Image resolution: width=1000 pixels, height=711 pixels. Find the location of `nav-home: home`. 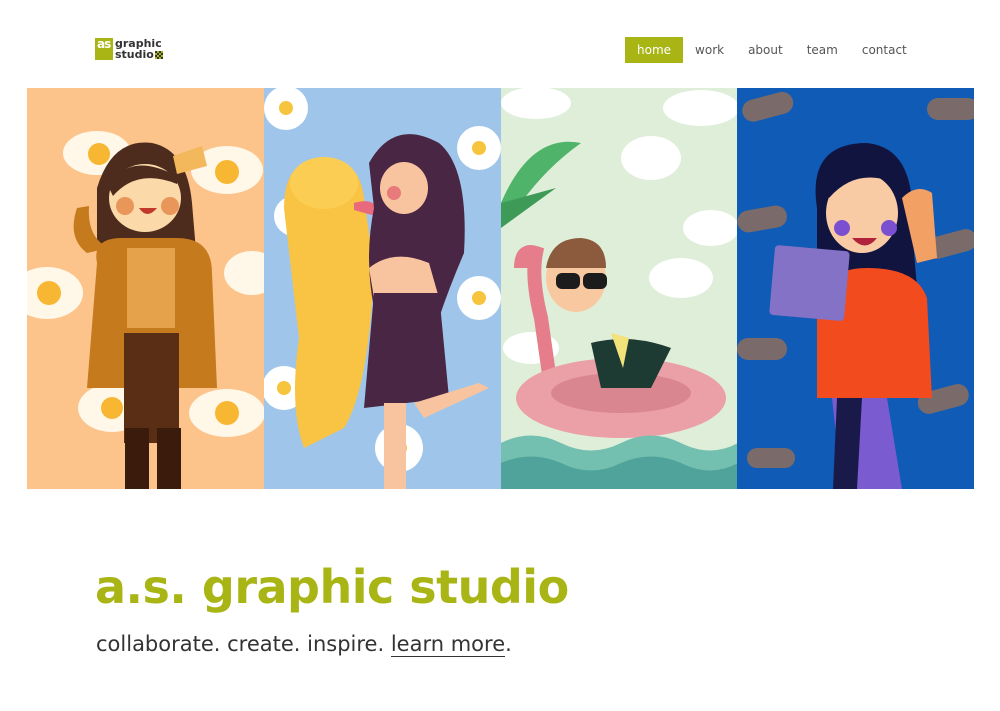

nav-home: home is located at coordinates (654, 50).